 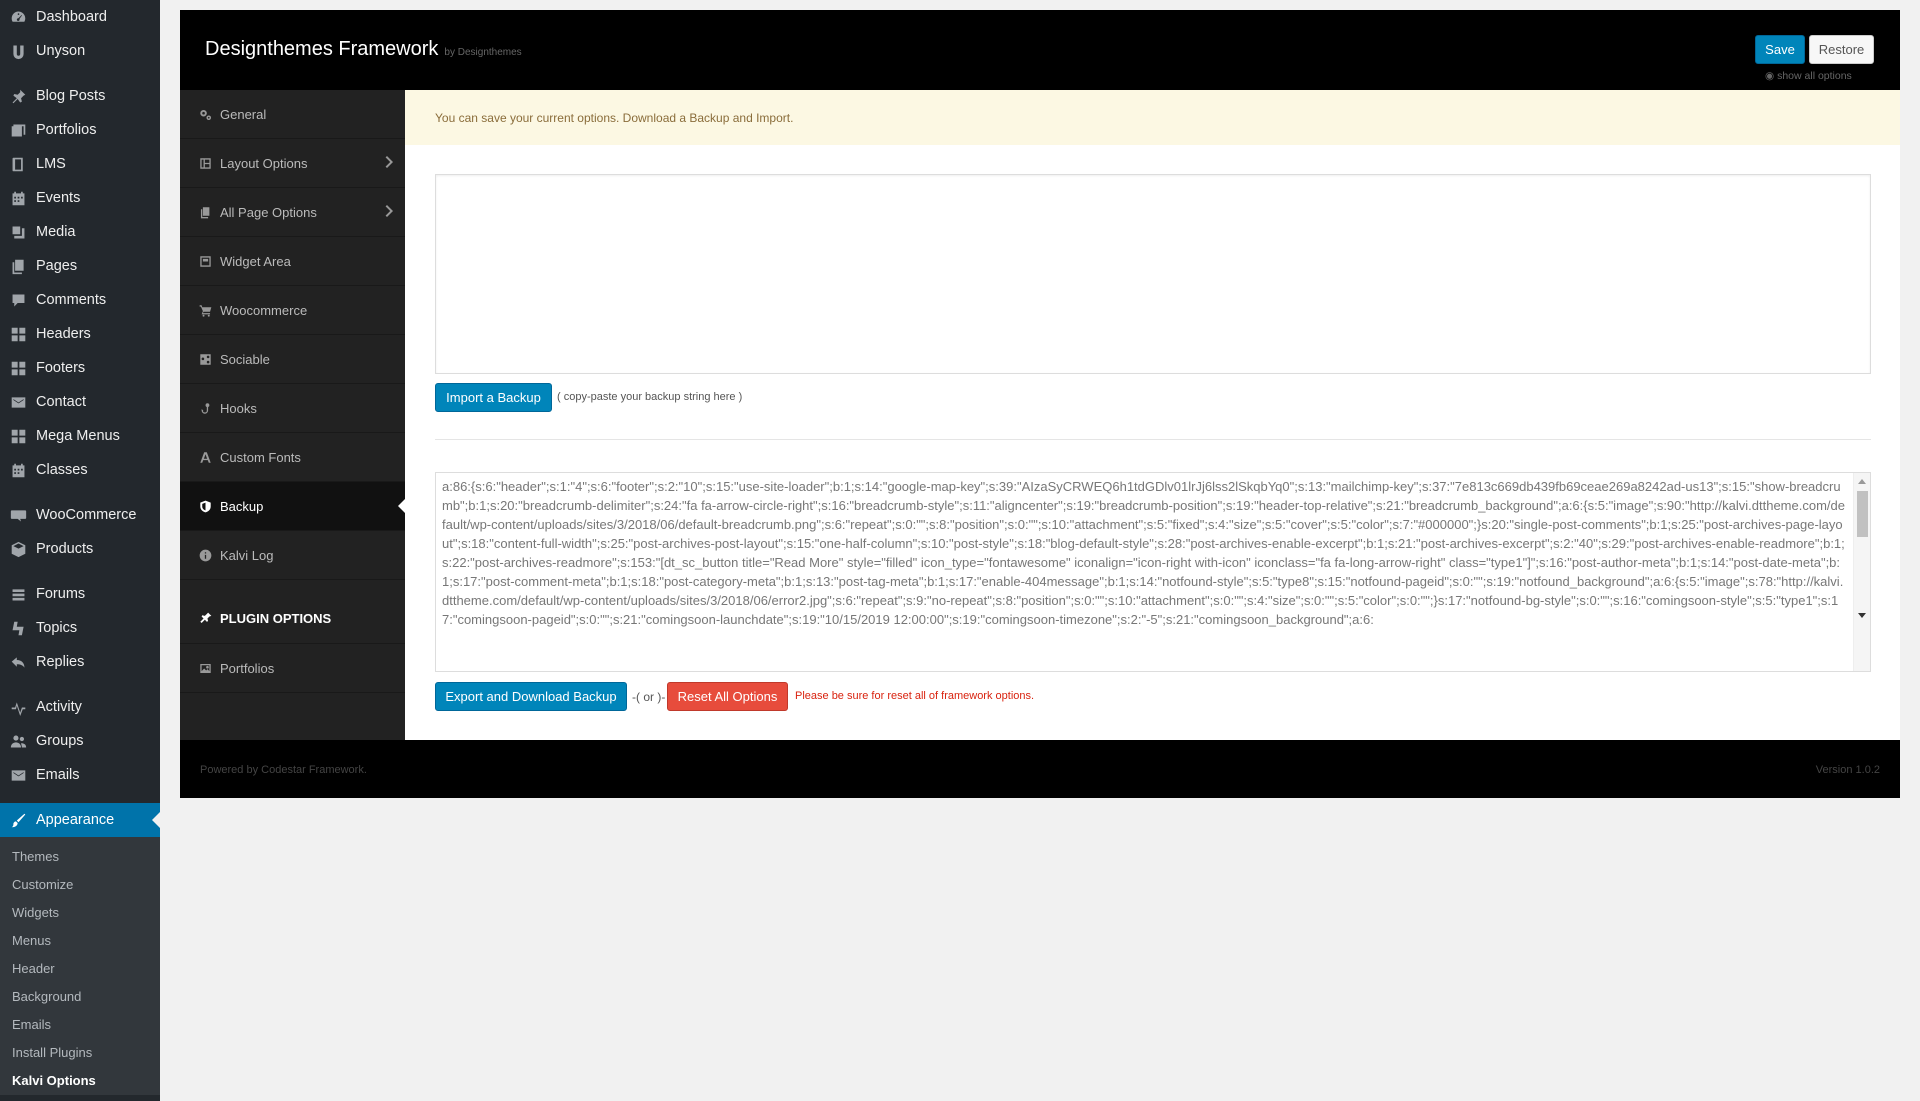 I want to click on eye-icon: ◉, so click(x=1771, y=76).